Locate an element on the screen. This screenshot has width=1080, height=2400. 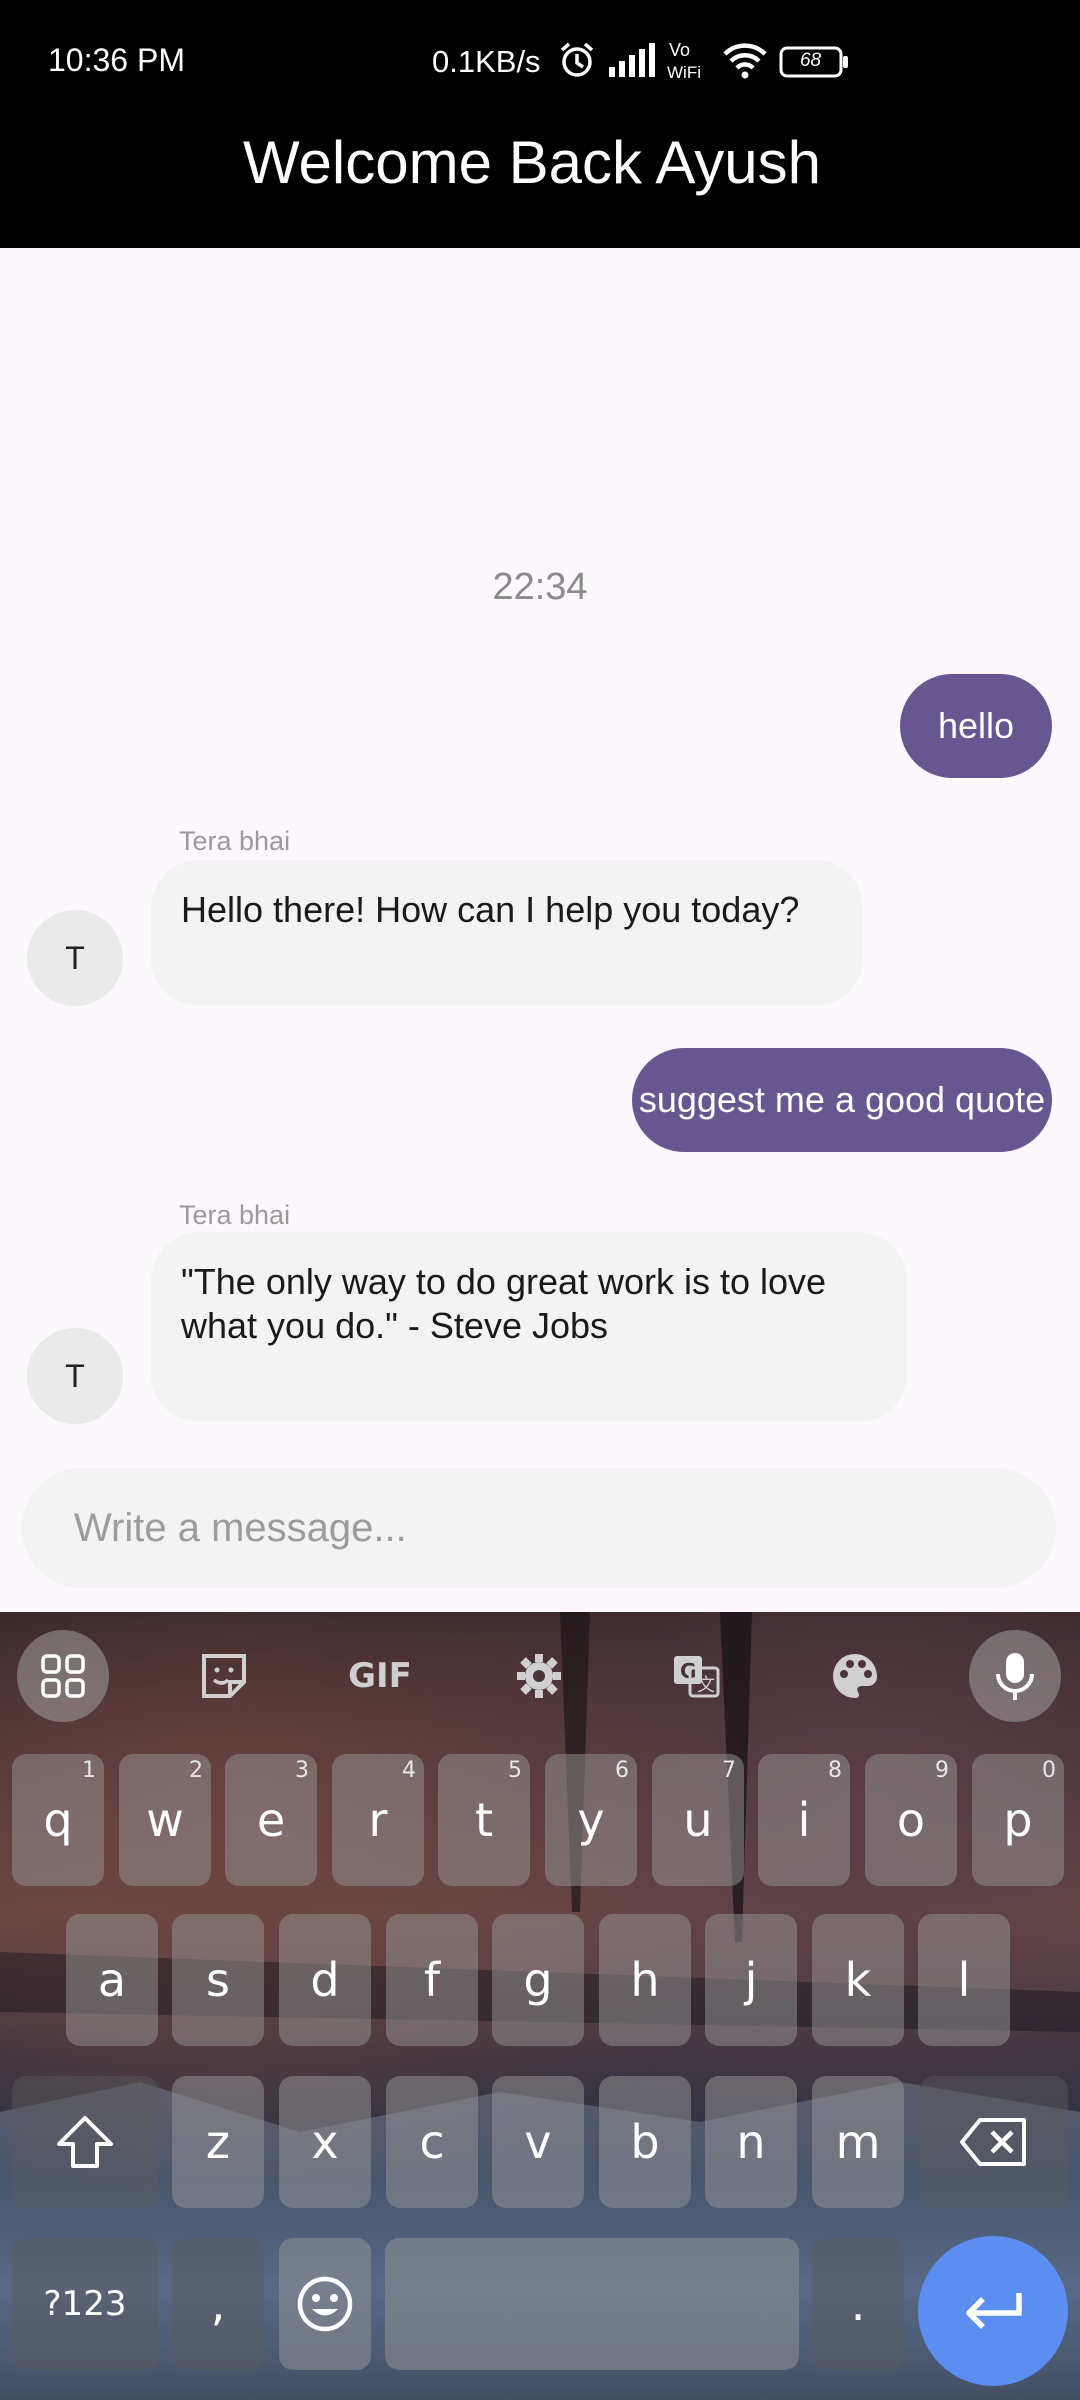
key-v: v is located at coordinates (538, 2142).